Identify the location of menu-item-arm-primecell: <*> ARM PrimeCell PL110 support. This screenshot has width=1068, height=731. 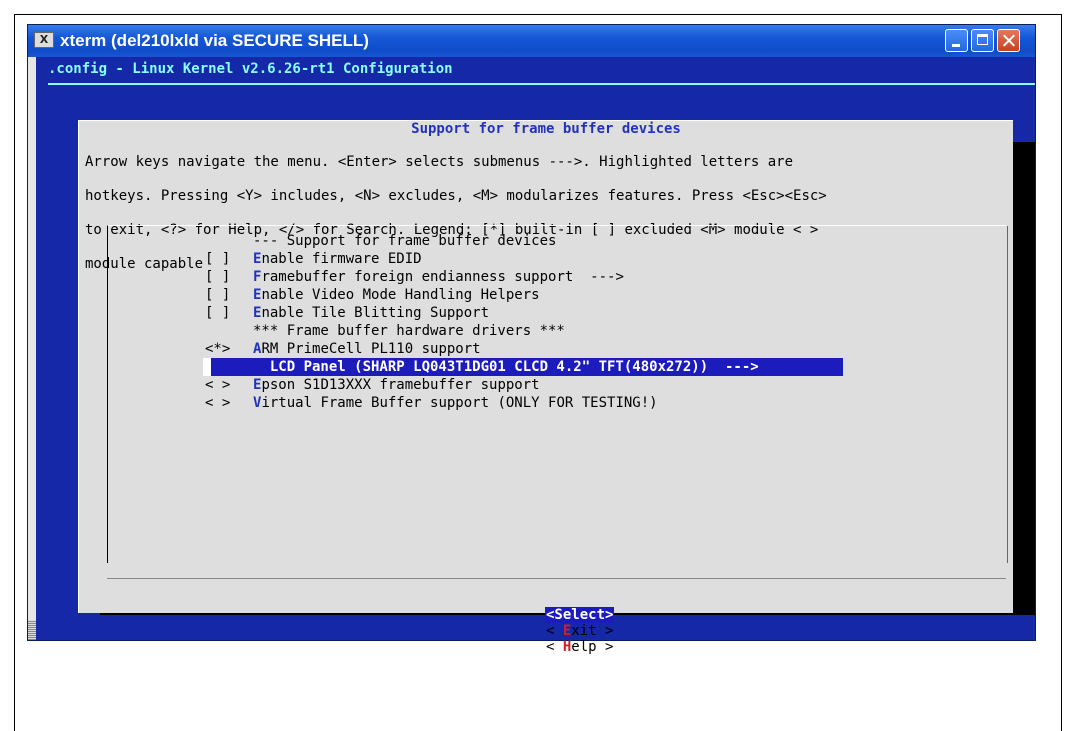
(524, 349).